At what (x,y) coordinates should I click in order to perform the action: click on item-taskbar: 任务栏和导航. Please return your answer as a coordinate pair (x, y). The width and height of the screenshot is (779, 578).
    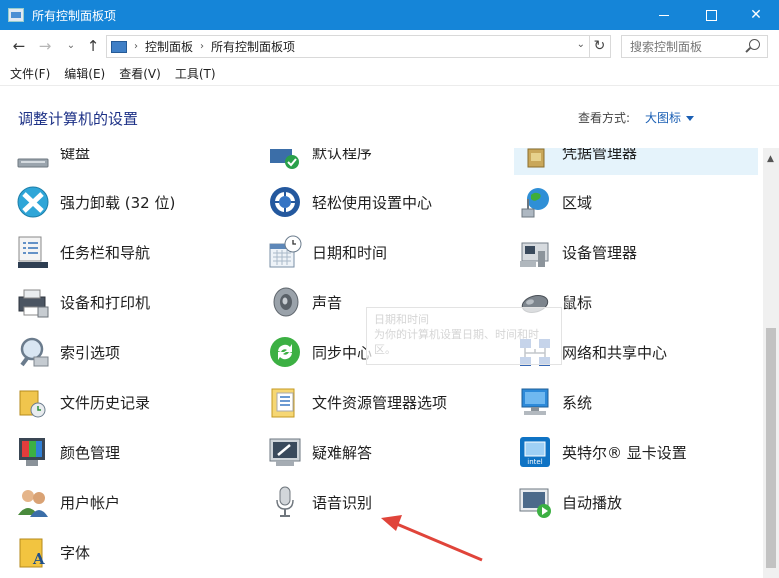
    Looking at the image, I should click on (136, 252).